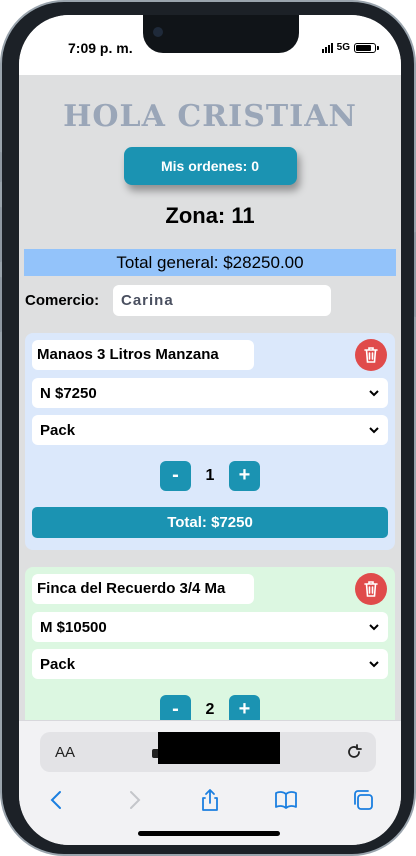 The width and height of the screenshot is (416, 856). I want to click on quantity-value: 1, so click(210, 475).